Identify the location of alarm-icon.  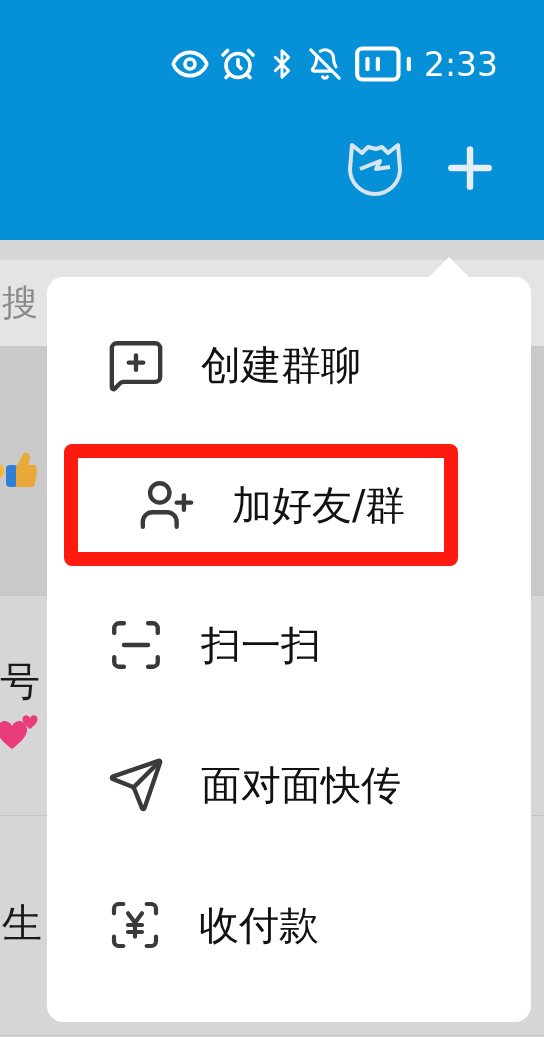
(237, 64).